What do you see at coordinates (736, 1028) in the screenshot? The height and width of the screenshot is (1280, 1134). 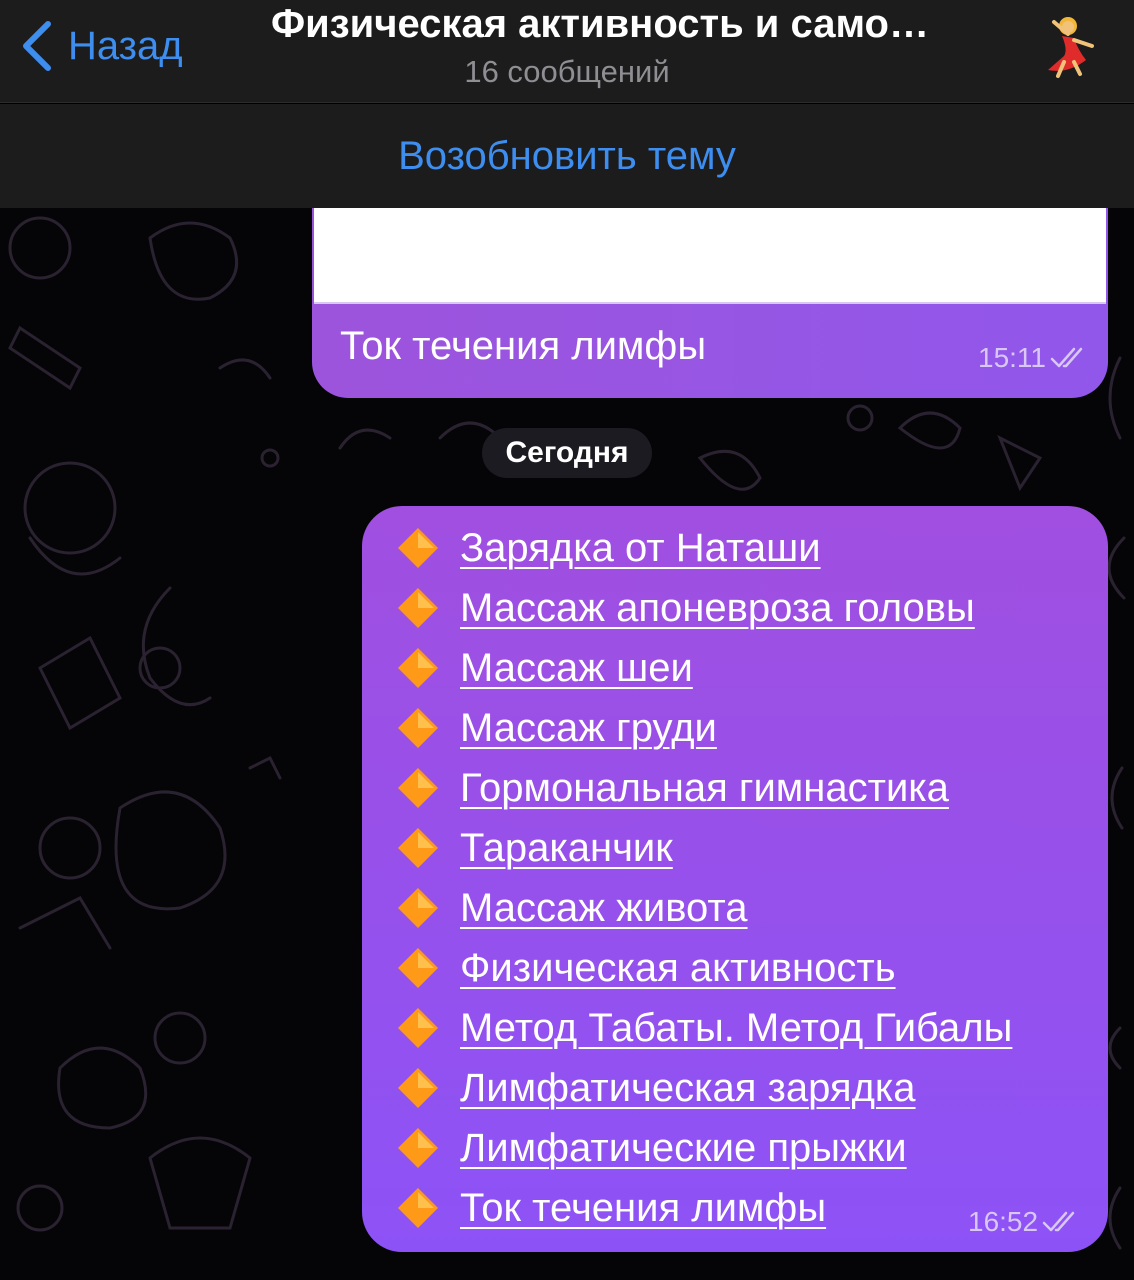 I see `link-item: Метод Табаты. Метод Гибалы` at bounding box center [736, 1028].